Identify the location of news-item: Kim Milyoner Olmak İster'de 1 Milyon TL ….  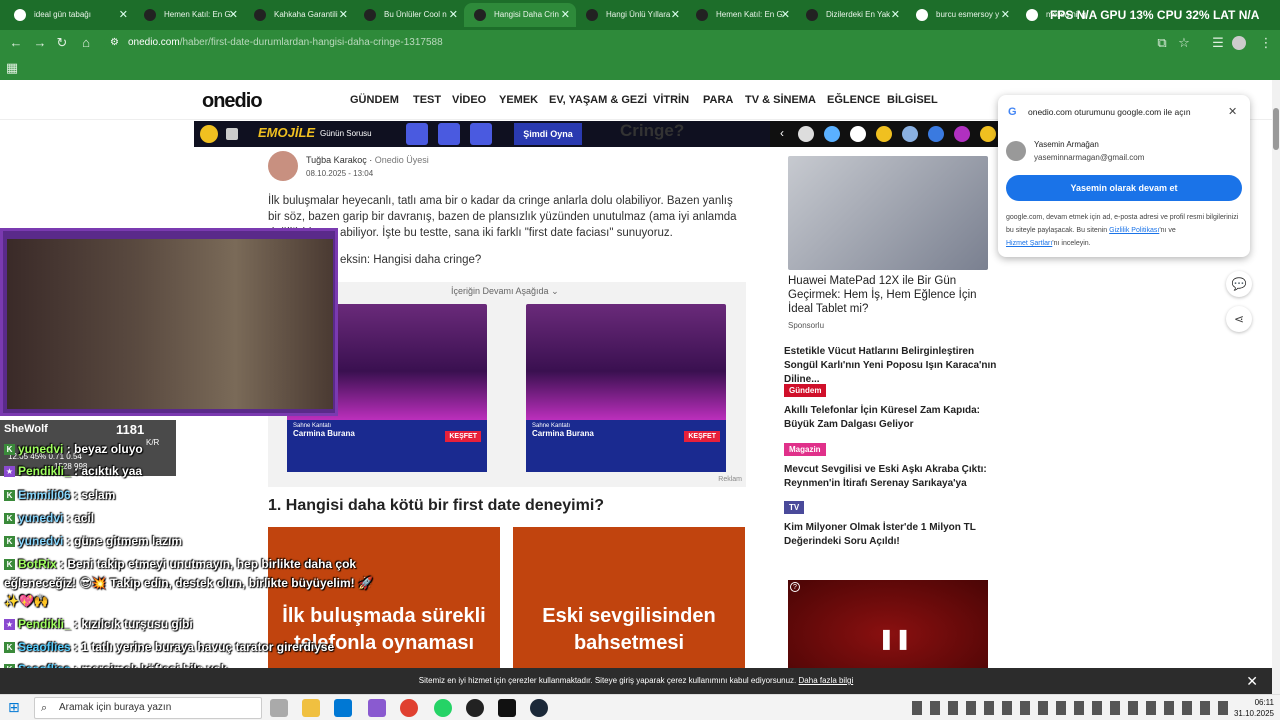
(892, 535).